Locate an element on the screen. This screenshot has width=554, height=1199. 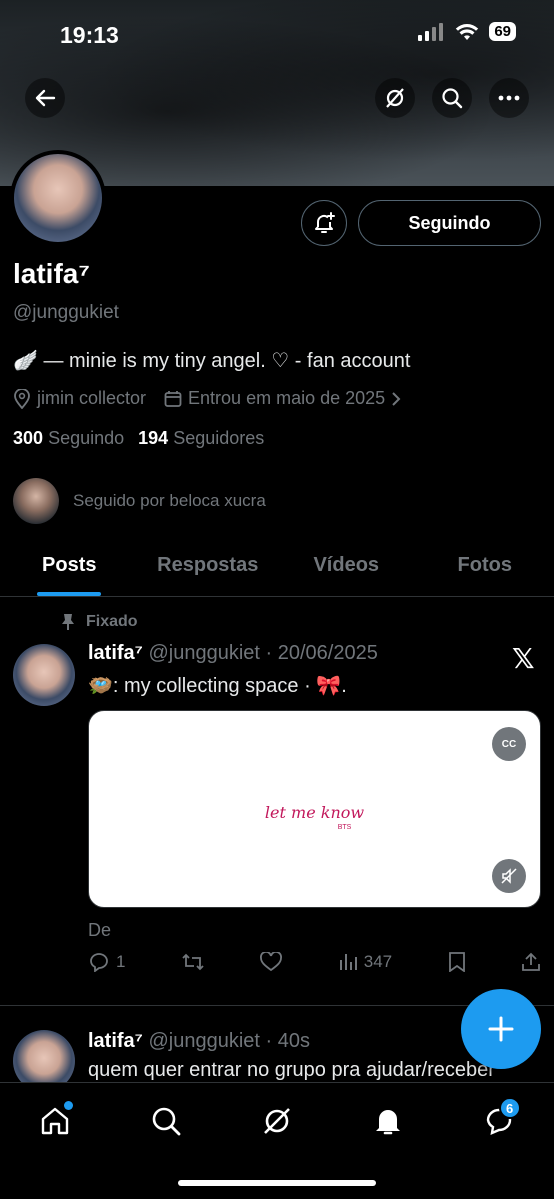
back-arrow-icon is located at coordinates (45, 98).